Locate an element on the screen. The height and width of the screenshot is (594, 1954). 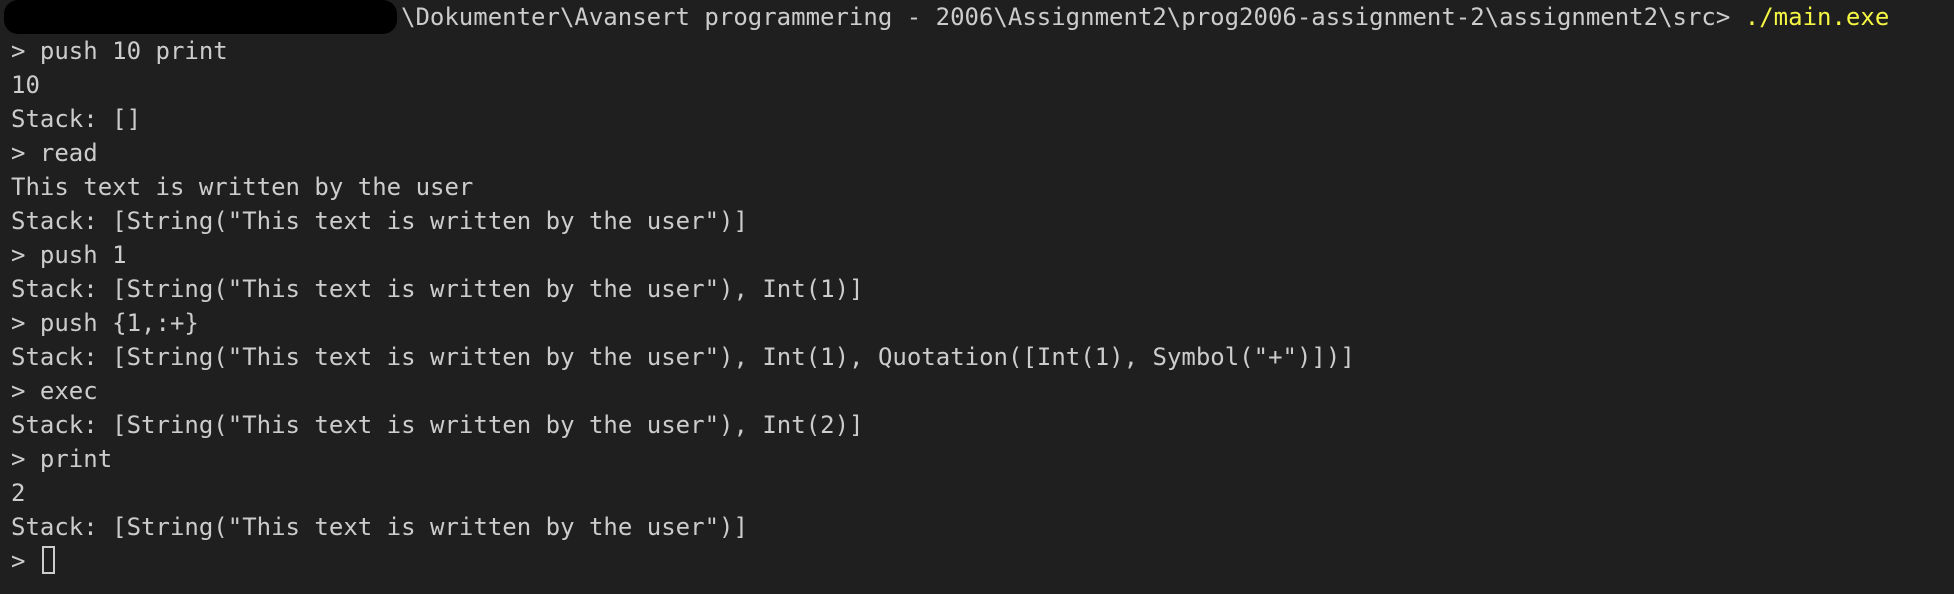
output-line: This text is written by the user is located at coordinates (242, 187).